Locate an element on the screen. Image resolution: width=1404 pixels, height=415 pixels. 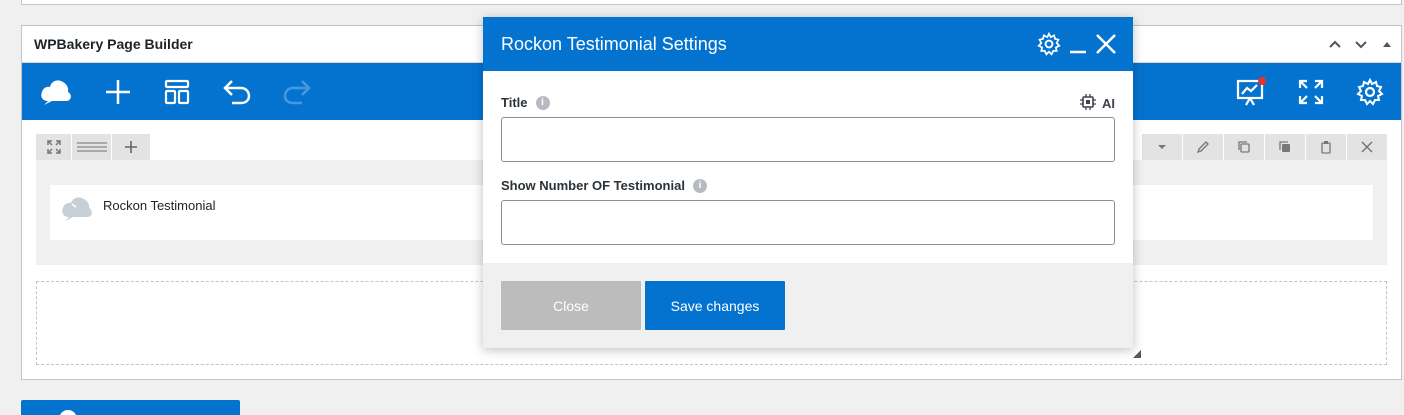
undo-icon is located at coordinates (237, 91).